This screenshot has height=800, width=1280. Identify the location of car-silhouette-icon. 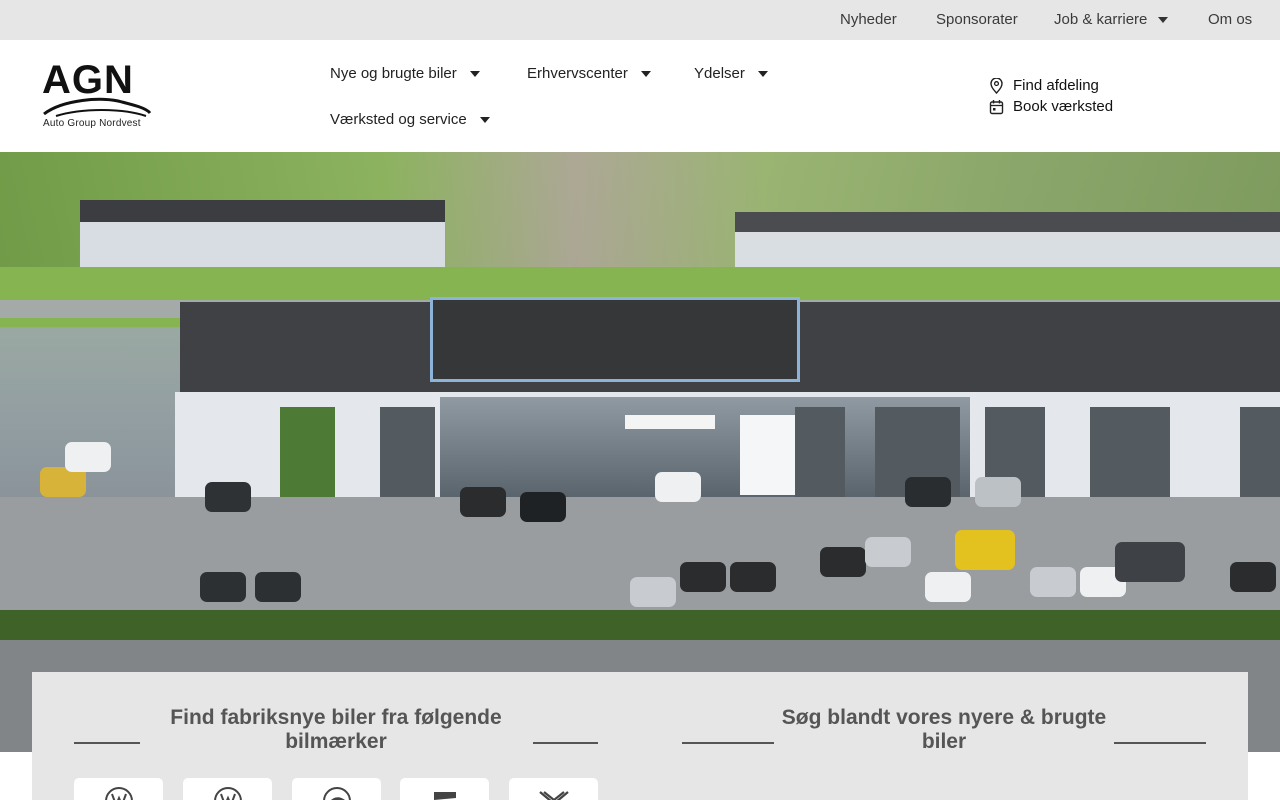
(97, 107).